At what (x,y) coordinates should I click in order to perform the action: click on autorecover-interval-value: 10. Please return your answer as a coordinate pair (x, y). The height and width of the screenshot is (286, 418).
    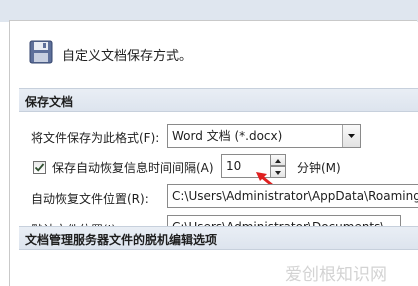
    Looking at the image, I should click on (234, 166).